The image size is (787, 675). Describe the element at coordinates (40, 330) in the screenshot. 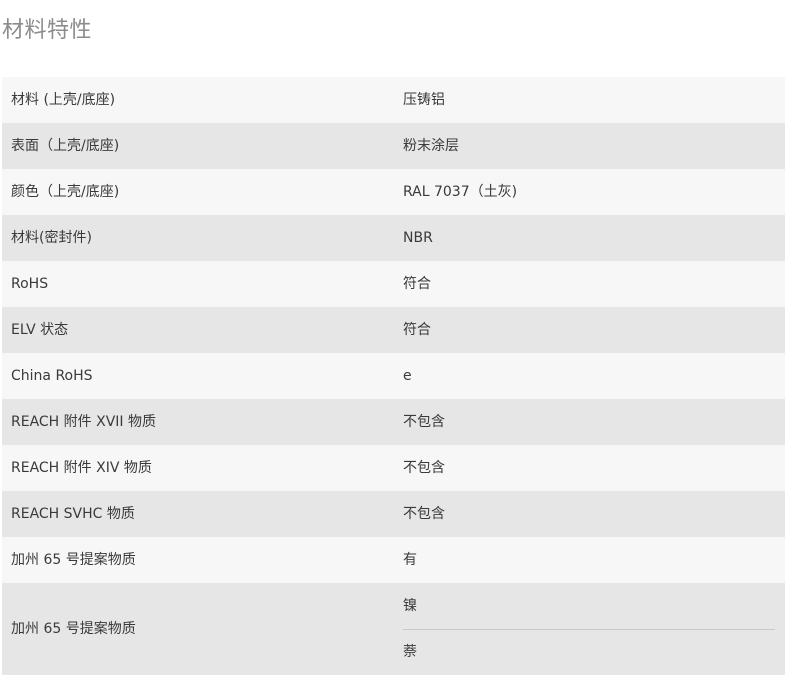

I see `property-label: ELV 状态` at that location.